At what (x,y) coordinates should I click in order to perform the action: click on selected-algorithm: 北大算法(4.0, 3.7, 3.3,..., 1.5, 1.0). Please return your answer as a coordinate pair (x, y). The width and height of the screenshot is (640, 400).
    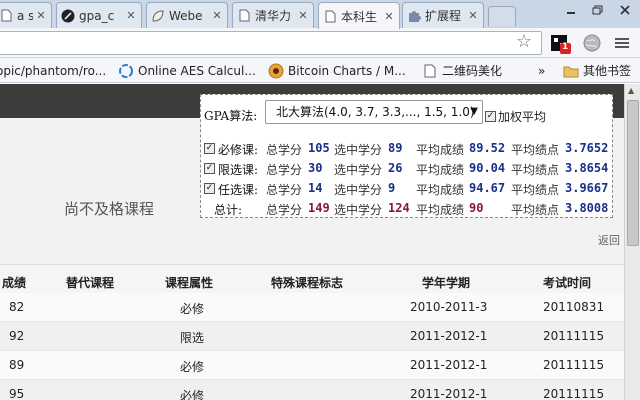
    Looking at the image, I should click on (375, 112).